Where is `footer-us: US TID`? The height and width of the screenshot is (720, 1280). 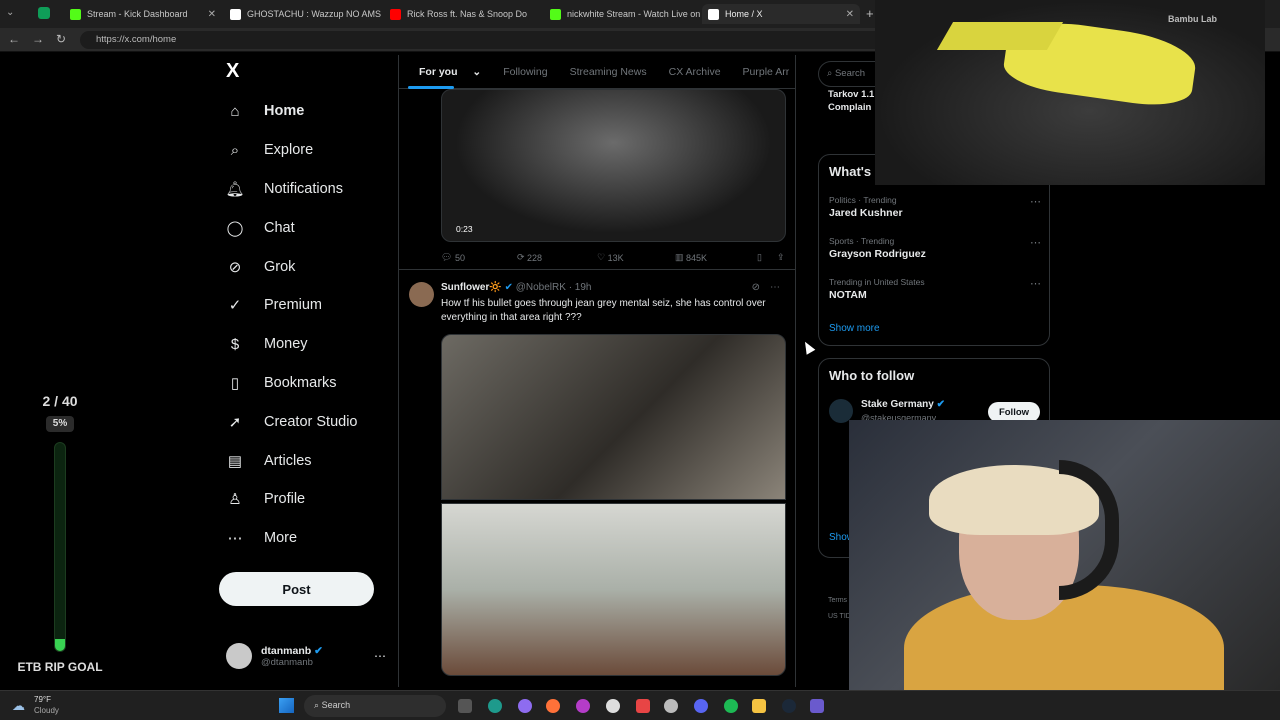
footer-us: US TID is located at coordinates (839, 616).